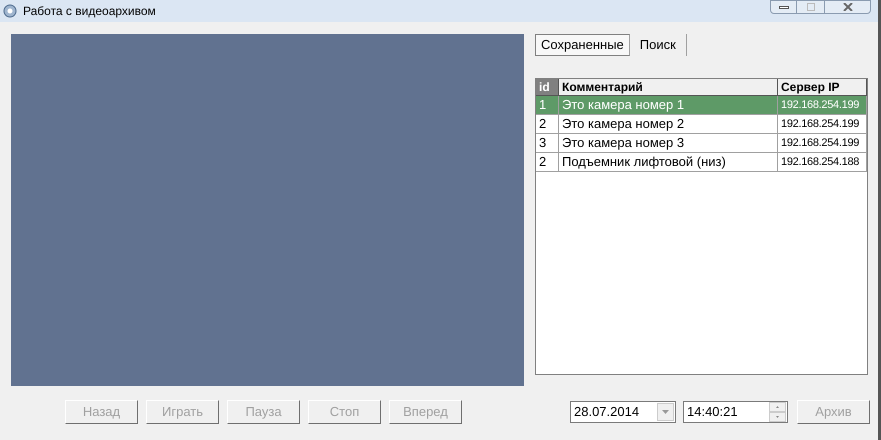 The height and width of the screenshot is (440, 881). Describe the element at coordinates (10, 11) in the screenshot. I see `app-icon` at that location.